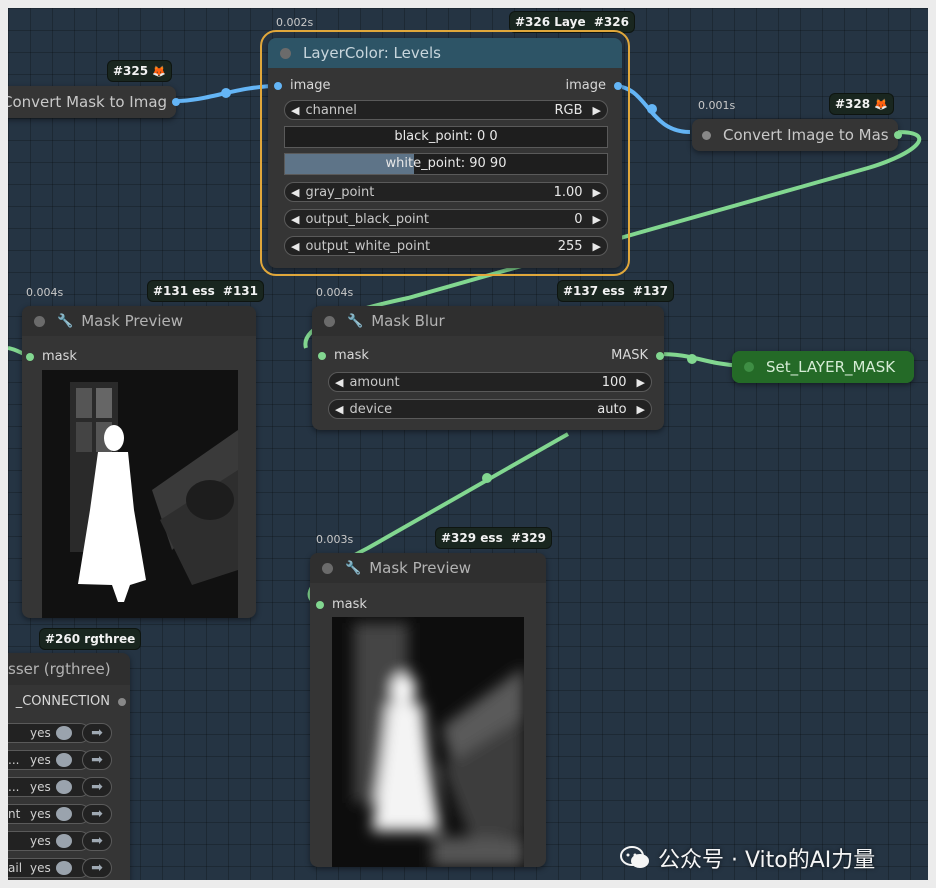 Image resolution: width=936 pixels, height=888 pixels. I want to click on toggle-value: yes, so click(40, 814).